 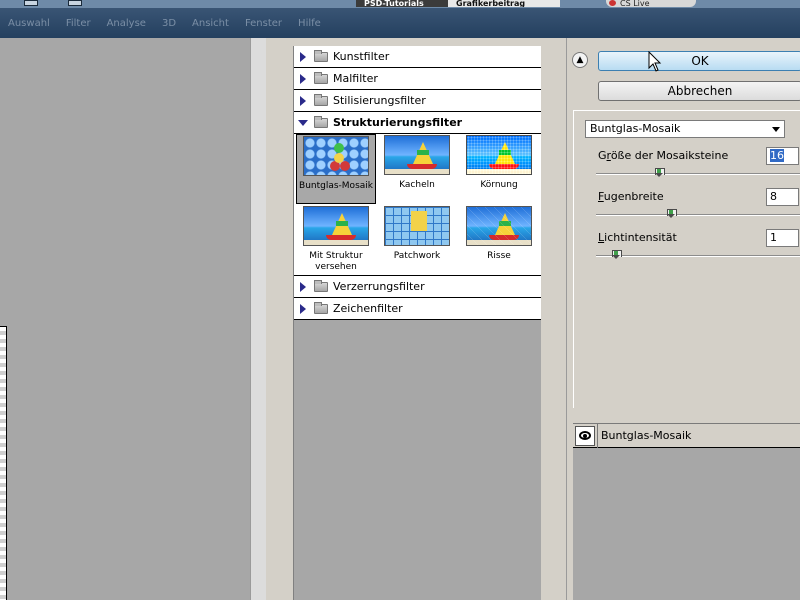 What do you see at coordinates (31, 3) in the screenshot?
I see `window-icon` at bounding box center [31, 3].